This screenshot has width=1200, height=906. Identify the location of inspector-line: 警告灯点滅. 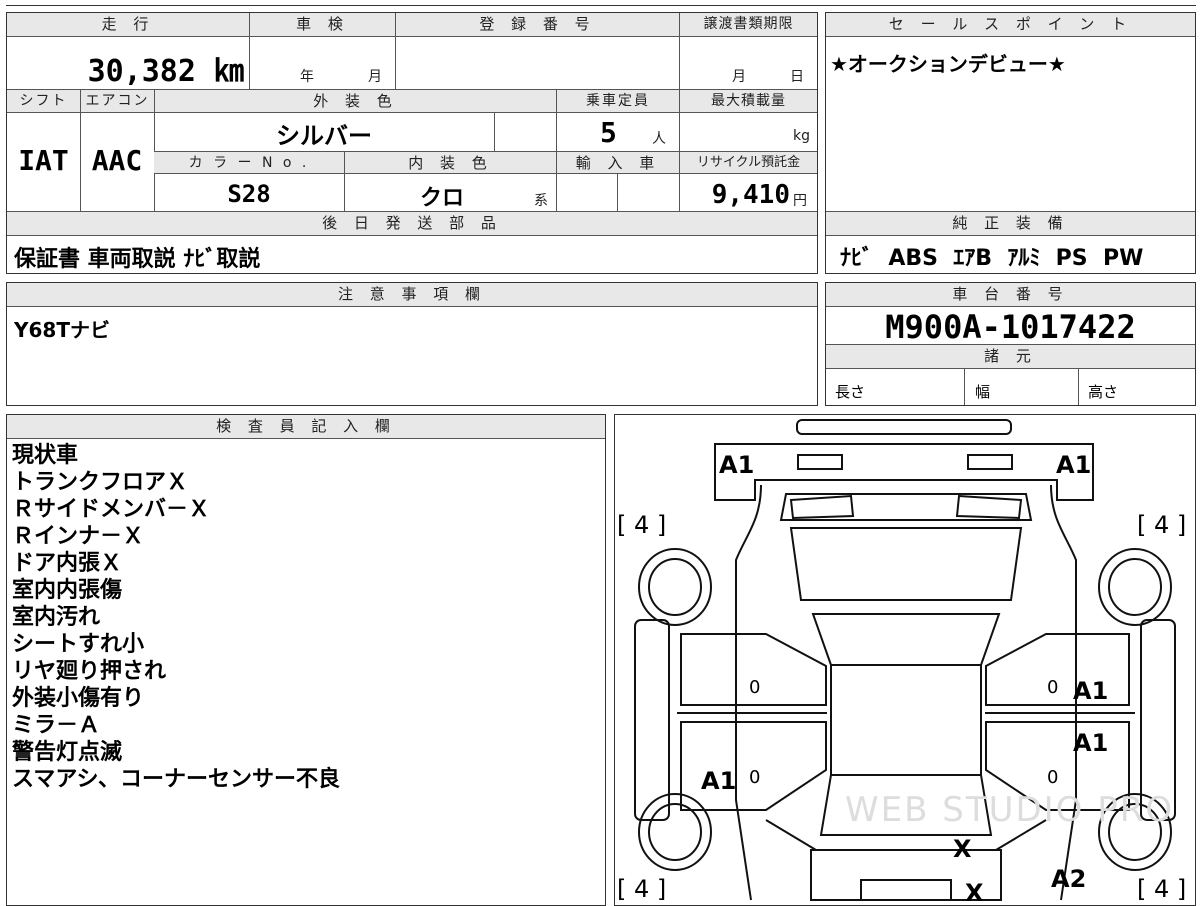
(67, 752).